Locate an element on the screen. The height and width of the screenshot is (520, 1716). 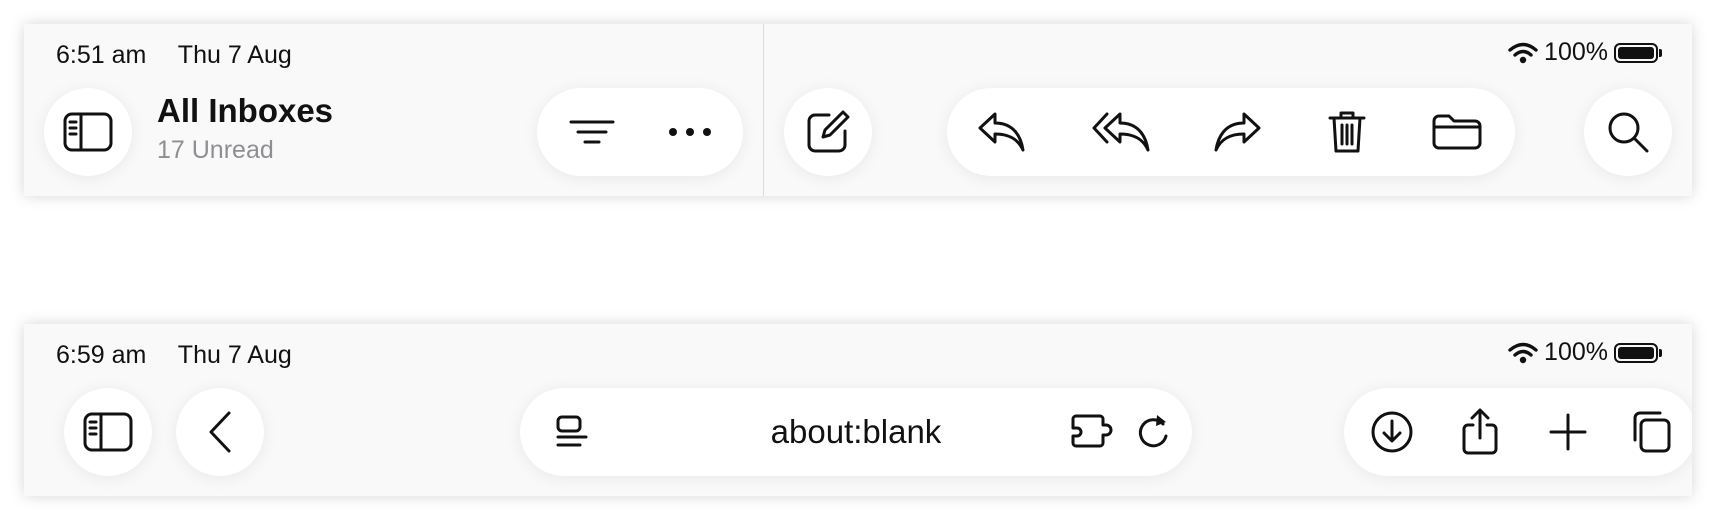
browser-actions-pill is located at coordinates (1518, 432).